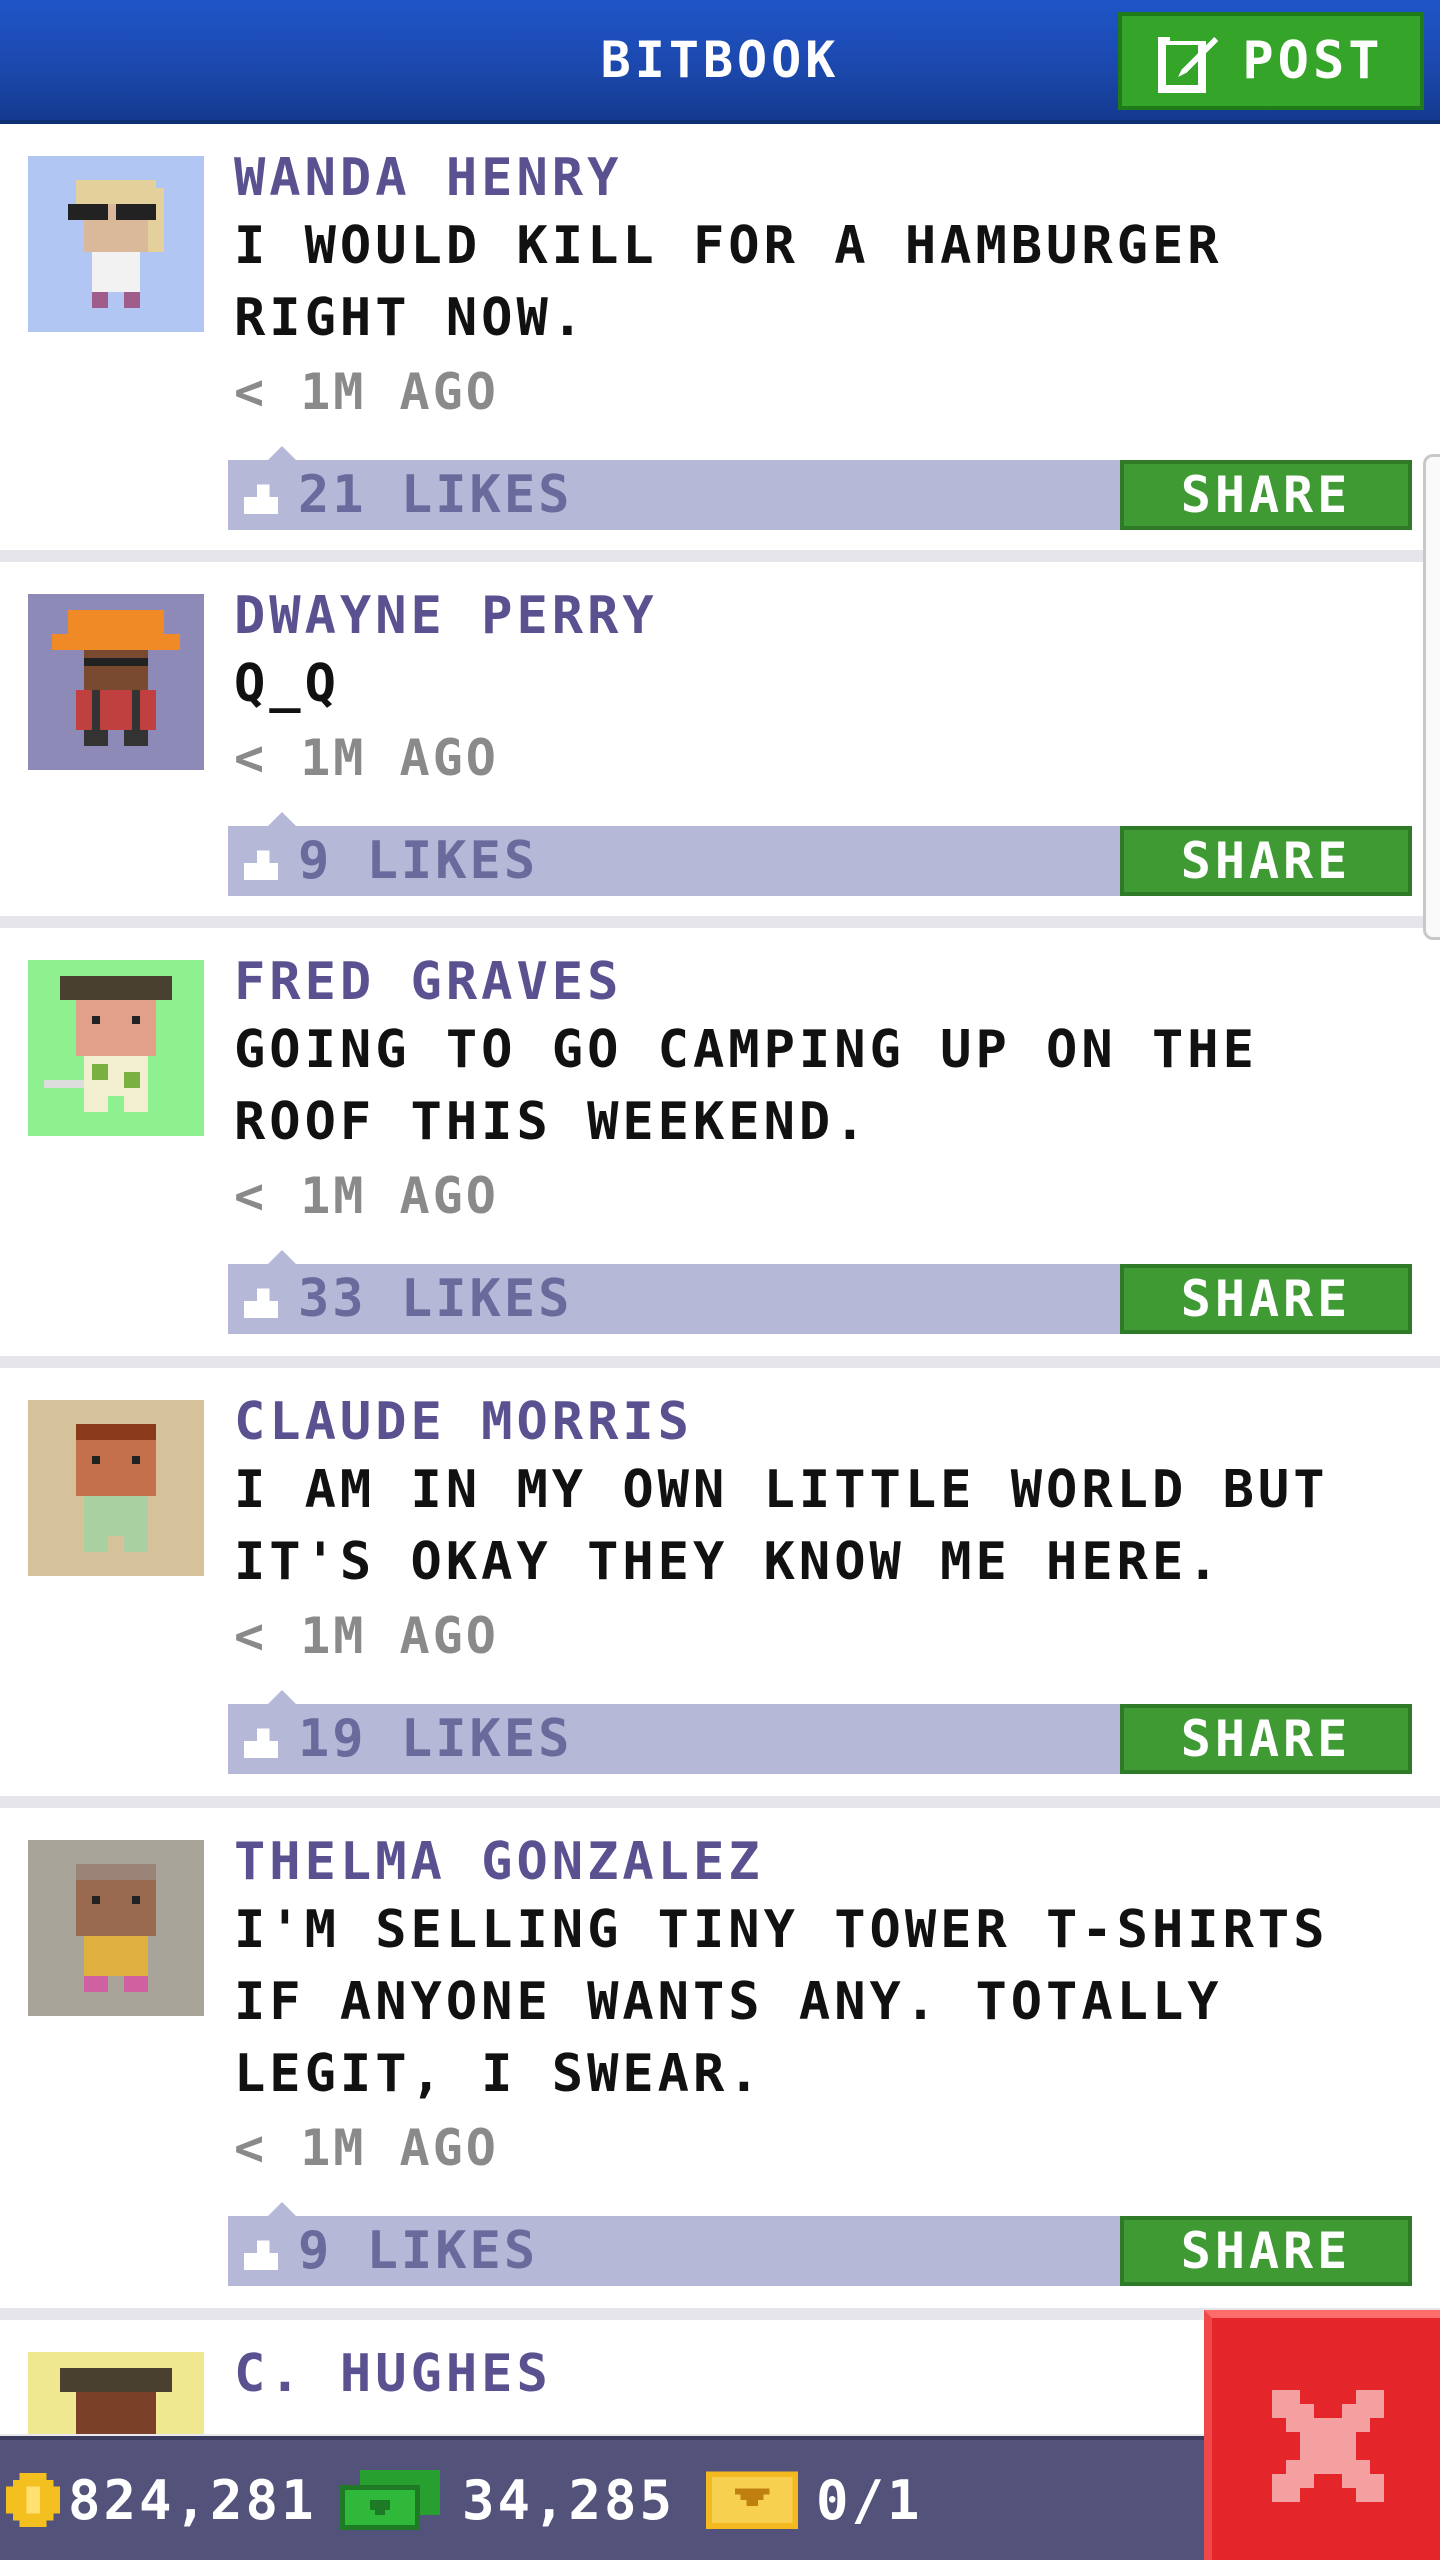  Describe the element at coordinates (1188, 63) in the screenshot. I see `edit-icon` at that location.